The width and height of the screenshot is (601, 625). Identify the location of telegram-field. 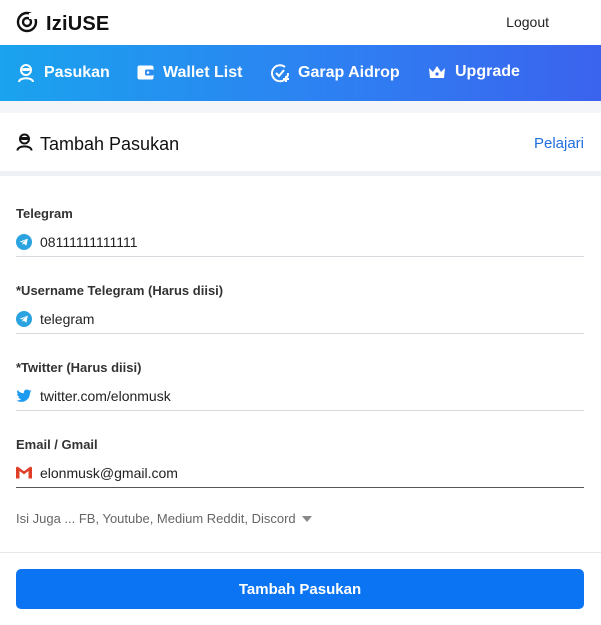
(300, 242).